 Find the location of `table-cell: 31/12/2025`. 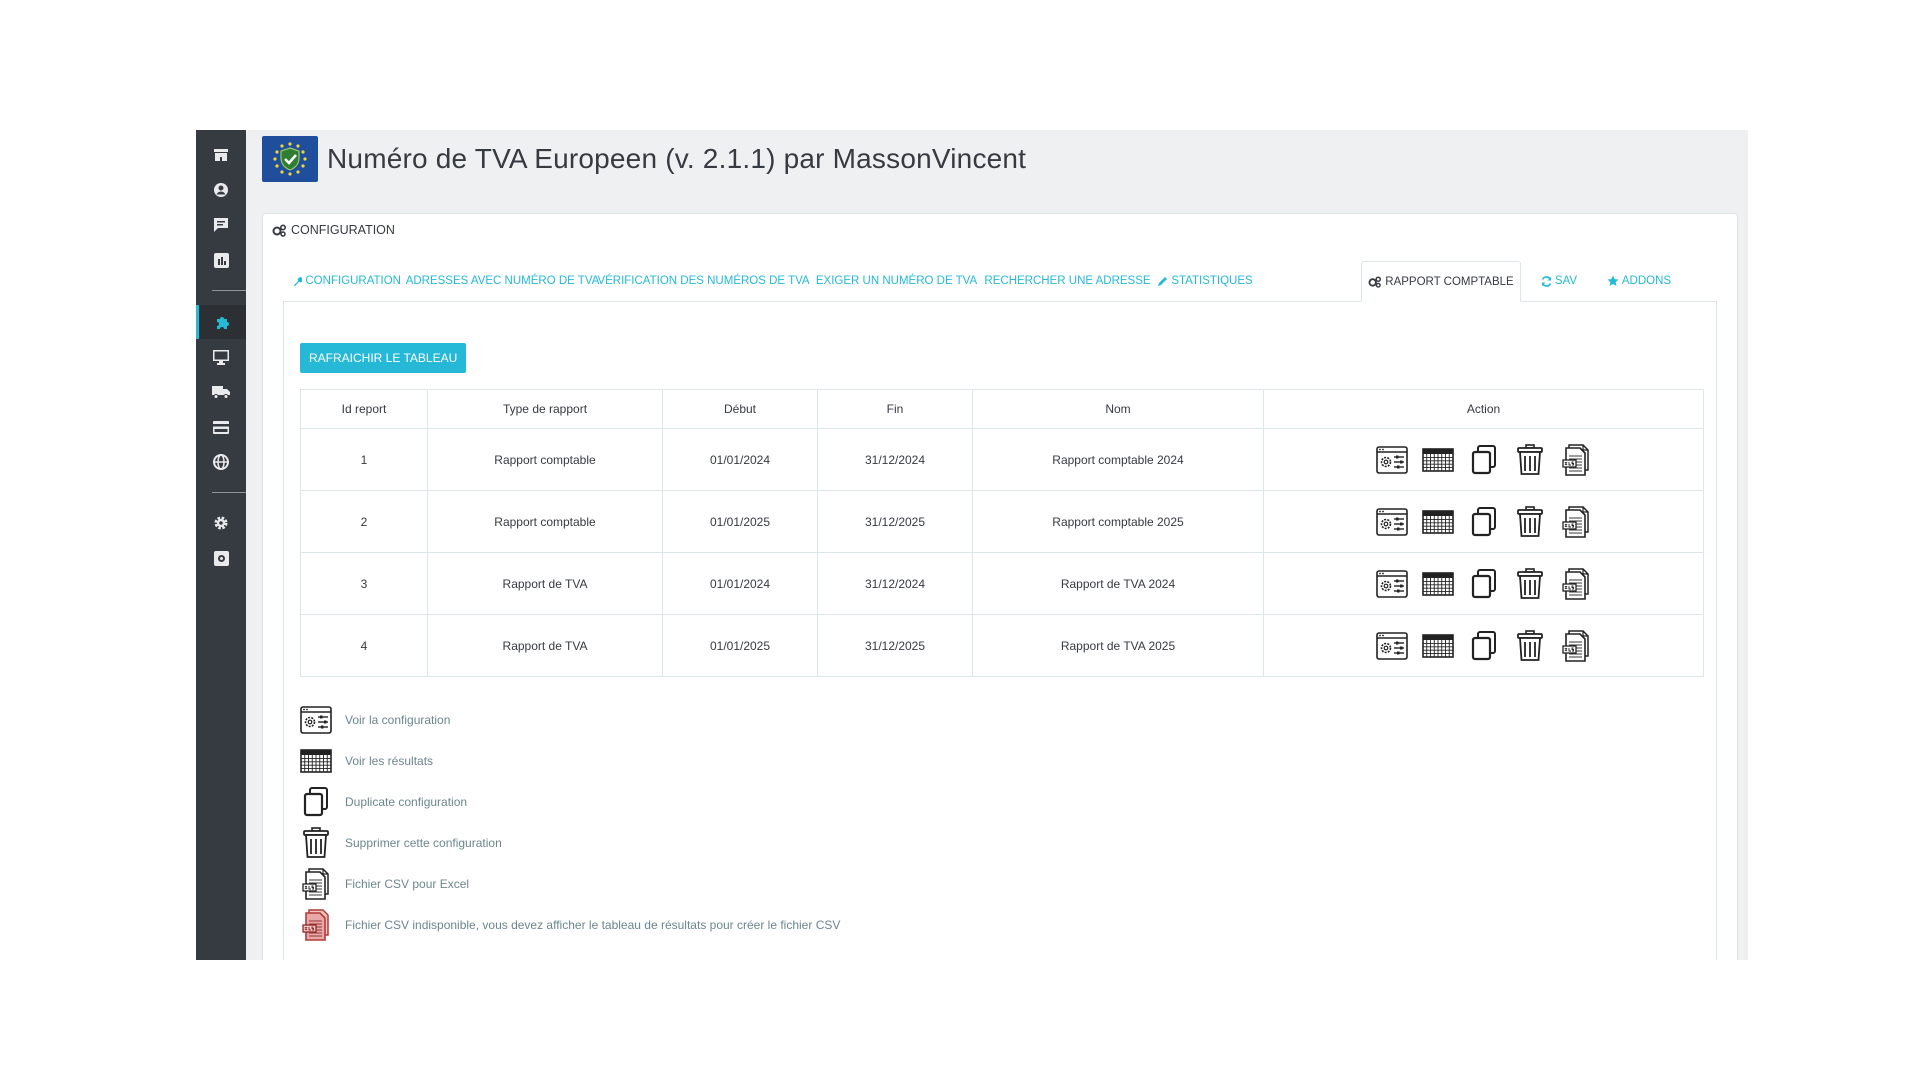

table-cell: 31/12/2025 is located at coordinates (895, 521).